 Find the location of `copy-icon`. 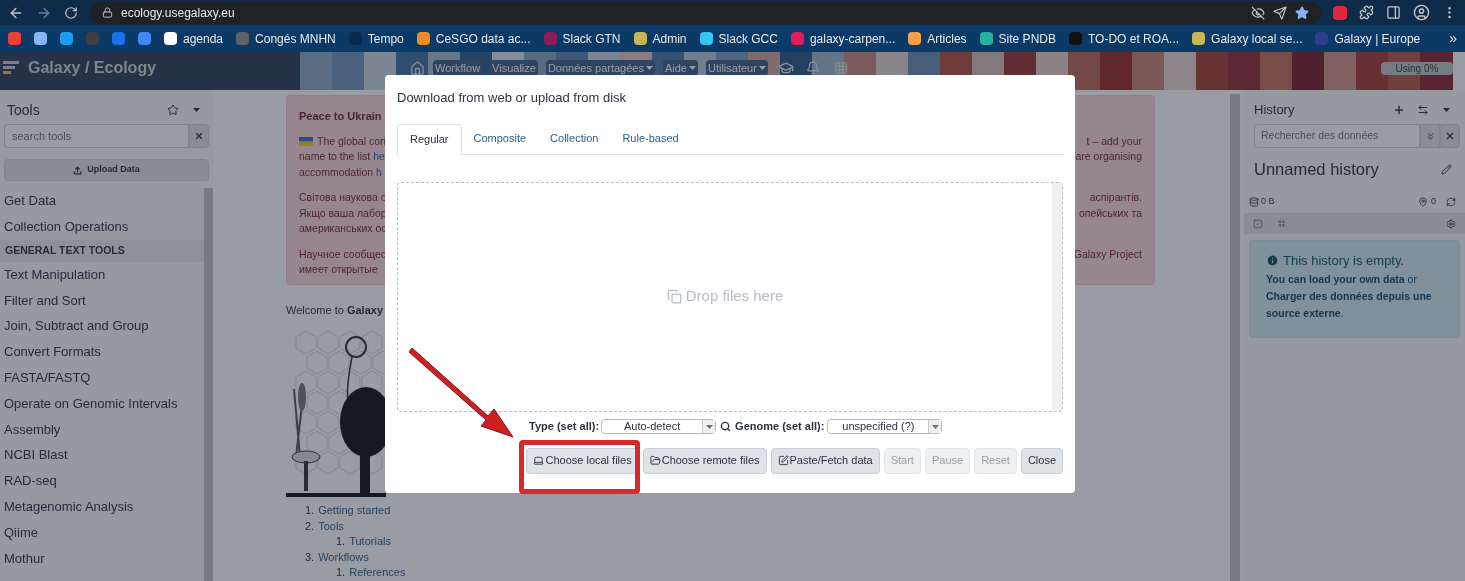

copy-icon is located at coordinates (674, 296).